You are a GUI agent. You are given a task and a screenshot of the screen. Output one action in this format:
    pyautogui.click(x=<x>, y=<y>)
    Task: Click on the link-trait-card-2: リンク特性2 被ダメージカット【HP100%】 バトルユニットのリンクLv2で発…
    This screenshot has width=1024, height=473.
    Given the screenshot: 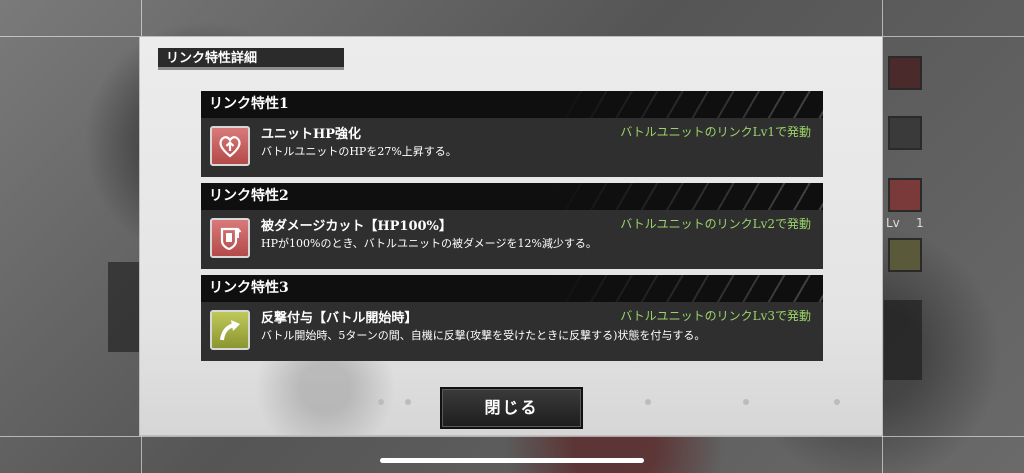 What is the action you would take?
    pyautogui.click(x=512, y=226)
    